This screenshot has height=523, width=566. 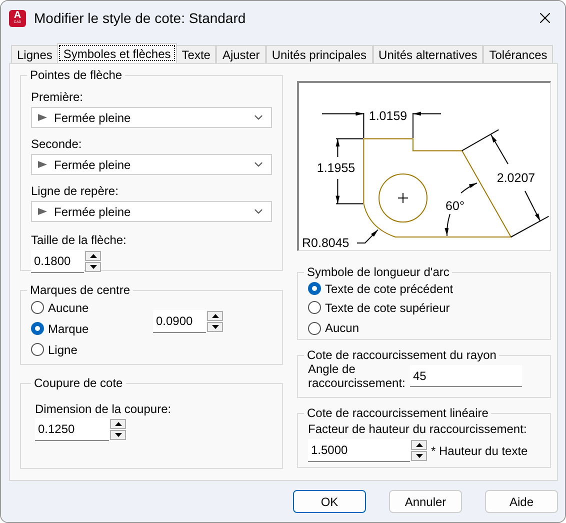 I want to click on unit-label: * Hauteur du texte, so click(x=479, y=451).